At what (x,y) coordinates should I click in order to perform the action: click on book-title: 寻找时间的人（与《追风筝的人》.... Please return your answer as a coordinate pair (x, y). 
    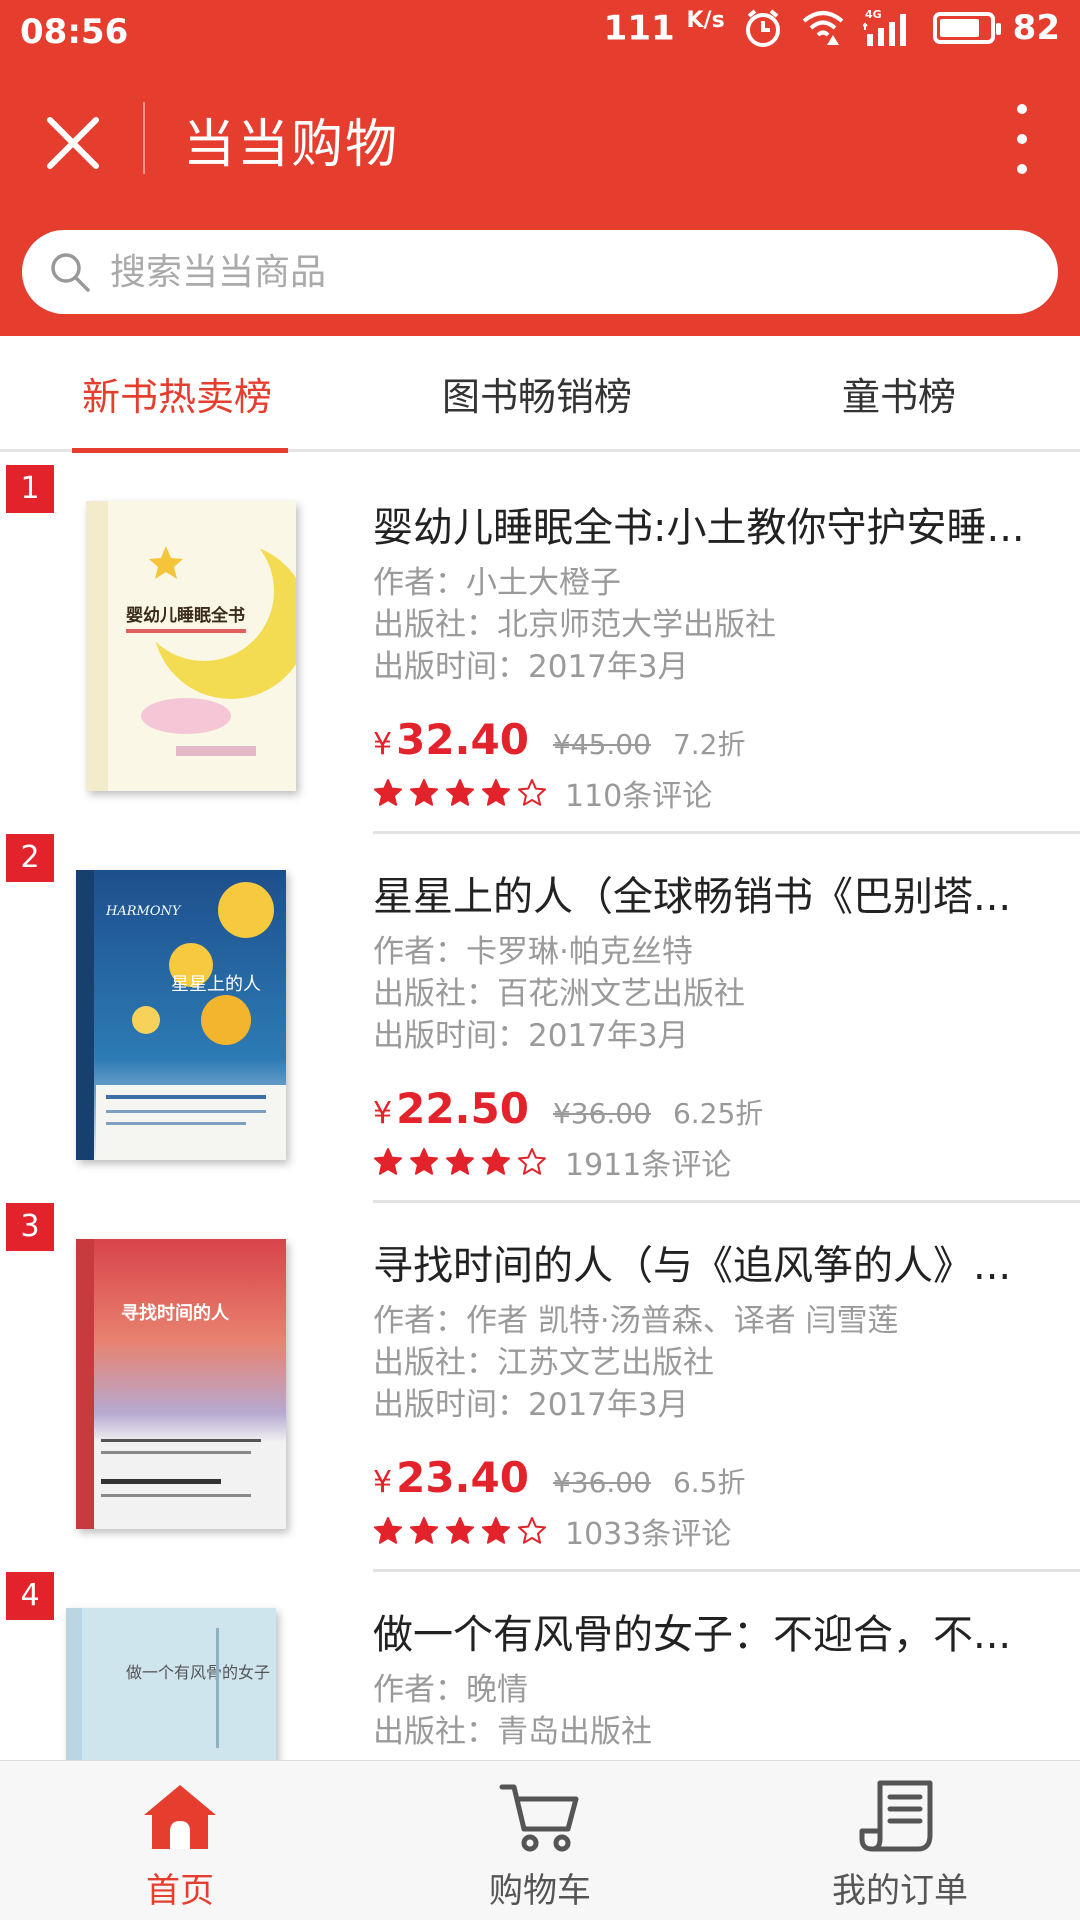
    Looking at the image, I should click on (708, 1262).